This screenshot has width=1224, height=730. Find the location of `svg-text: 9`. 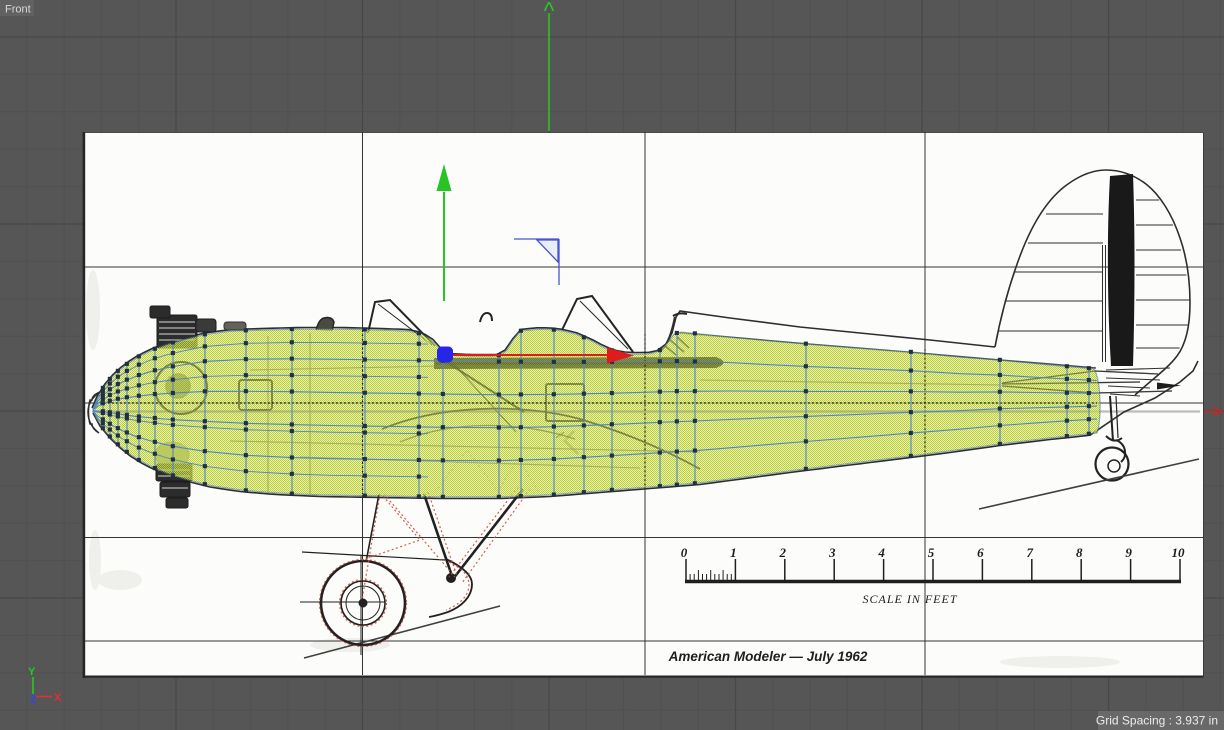

svg-text: 9 is located at coordinates (1128, 552).